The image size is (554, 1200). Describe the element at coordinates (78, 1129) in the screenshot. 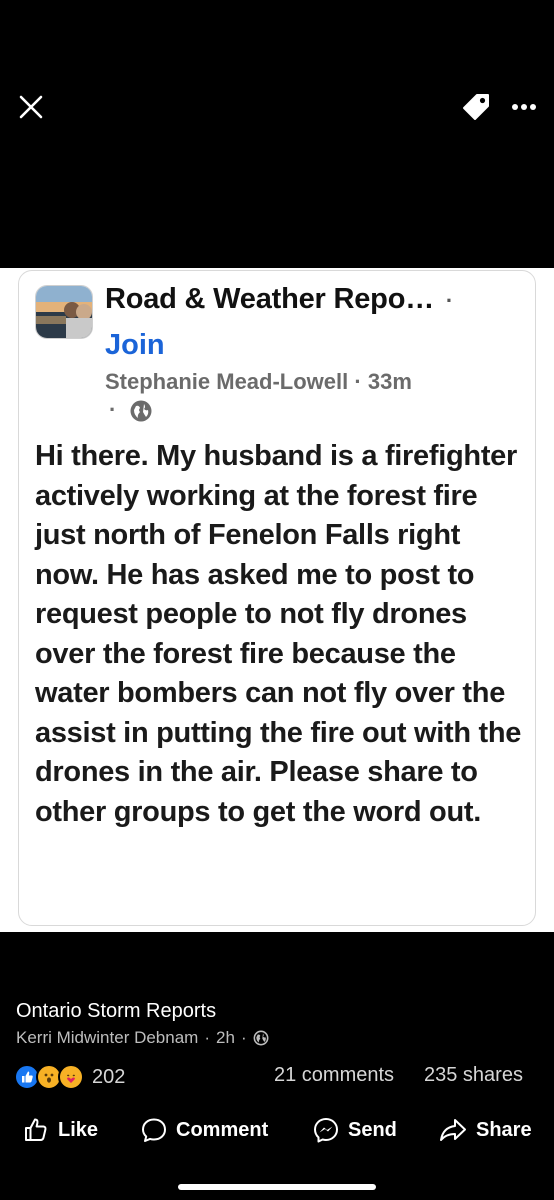

I see `like-label: Like` at that location.